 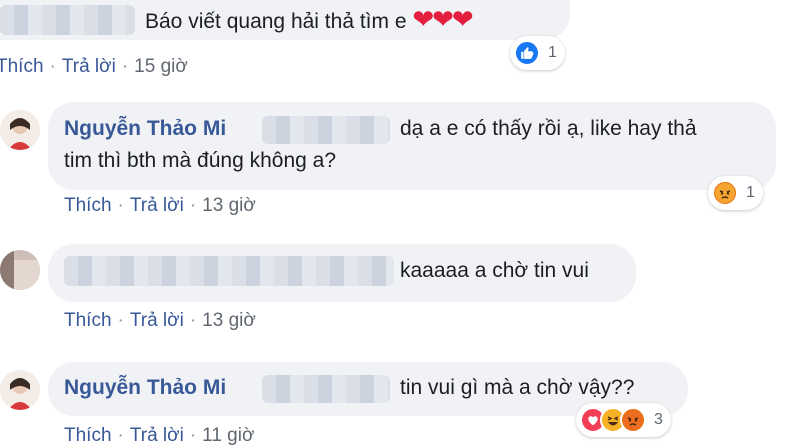 I want to click on reaction-summary: 3, so click(x=623, y=420).